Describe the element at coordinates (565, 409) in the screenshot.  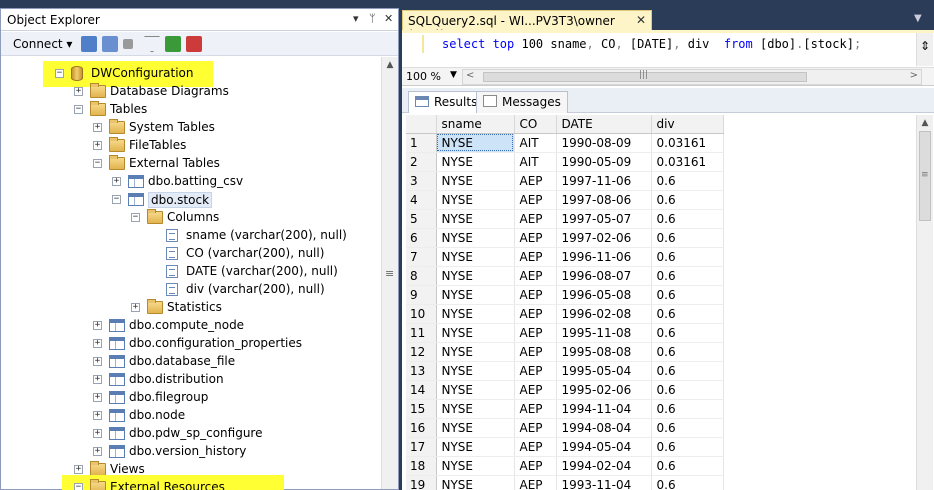
I see `table-row: 15 NYSE AEP 1994-11-04 0.6` at that location.